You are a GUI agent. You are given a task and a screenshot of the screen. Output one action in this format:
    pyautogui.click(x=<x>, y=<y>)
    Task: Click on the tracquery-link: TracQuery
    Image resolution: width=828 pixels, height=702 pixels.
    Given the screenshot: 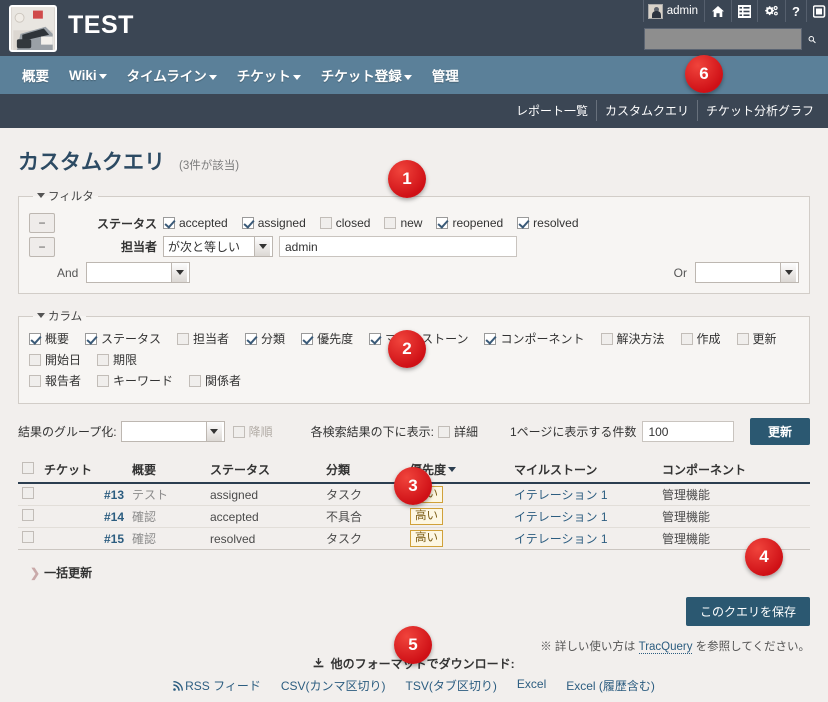 What is the action you would take?
    pyautogui.click(x=665, y=647)
    